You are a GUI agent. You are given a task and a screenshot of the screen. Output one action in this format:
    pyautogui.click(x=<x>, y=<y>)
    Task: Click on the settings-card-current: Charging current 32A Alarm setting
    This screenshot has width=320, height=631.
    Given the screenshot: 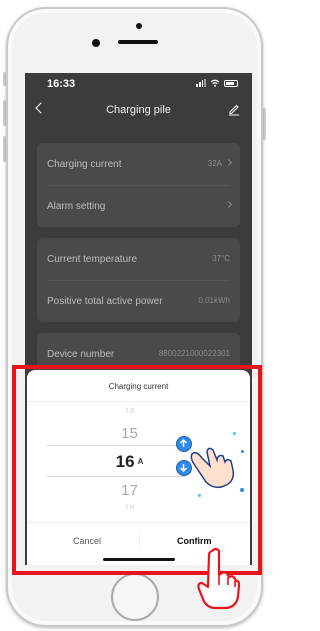 What is the action you would take?
    pyautogui.click(x=138, y=185)
    